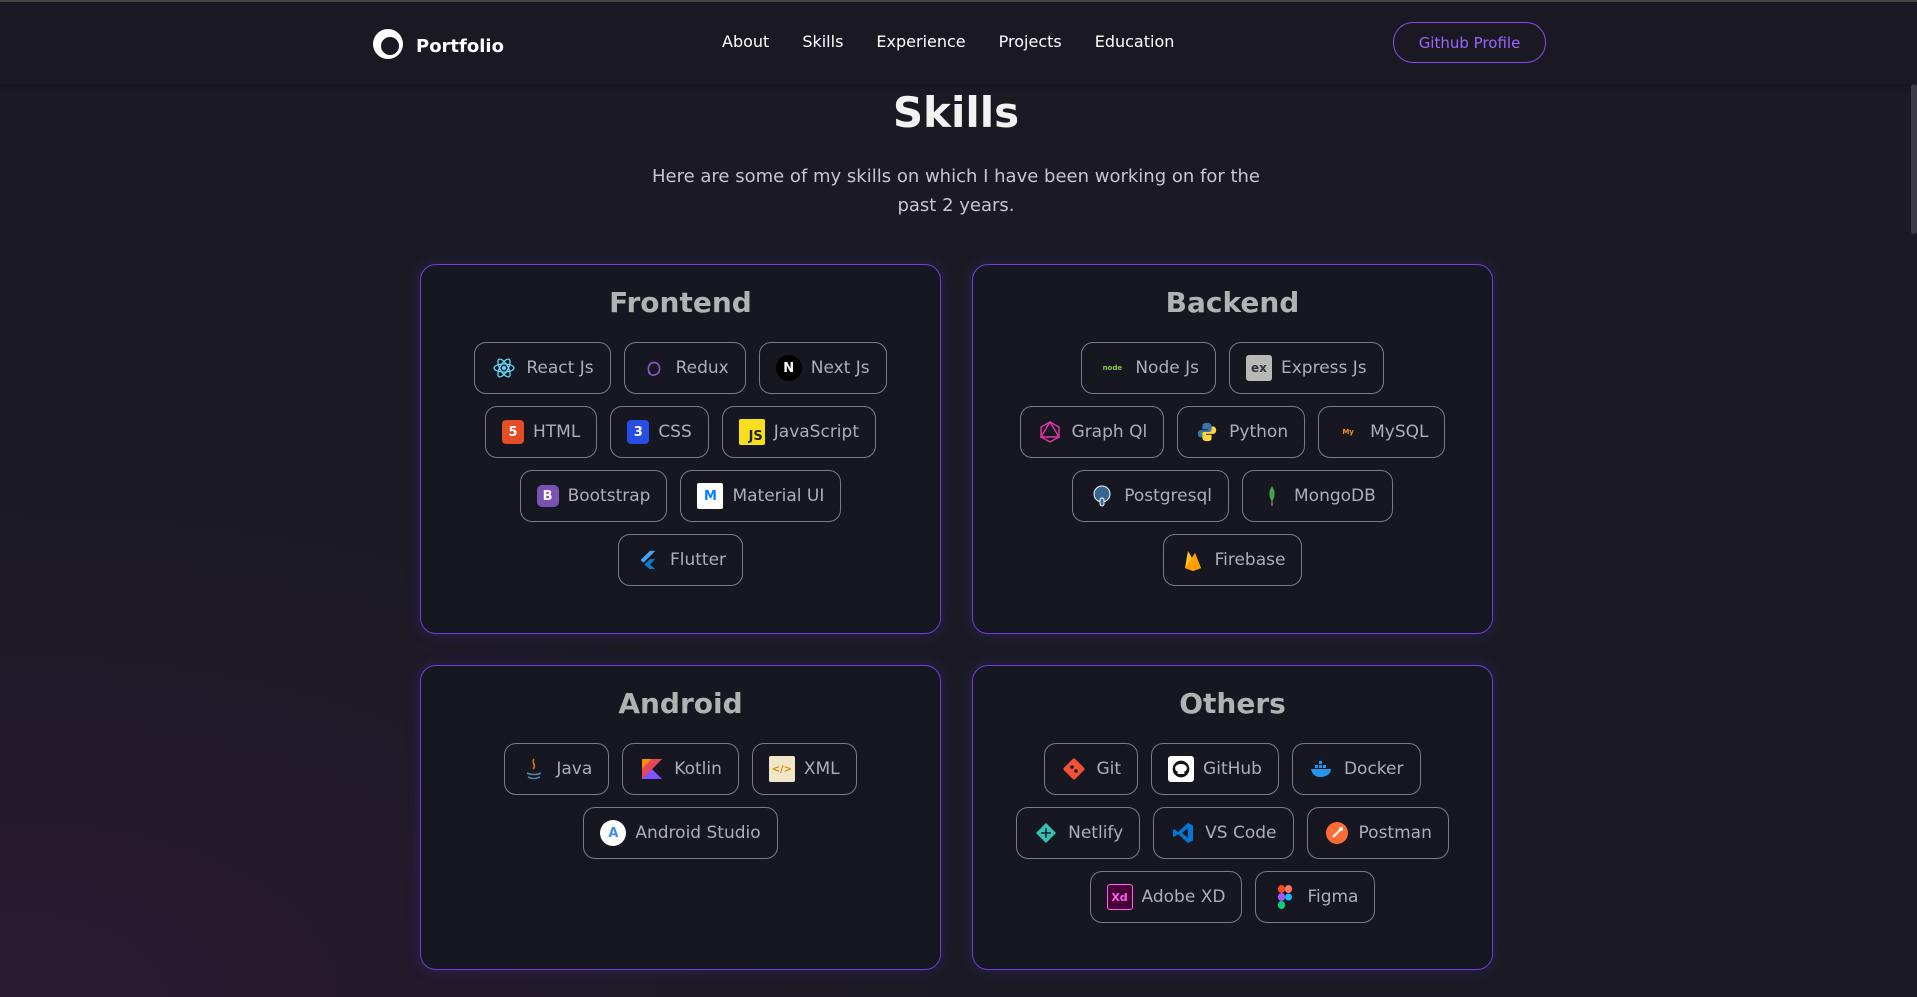  What do you see at coordinates (534, 769) in the screenshot?
I see `java-icon` at bounding box center [534, 769].